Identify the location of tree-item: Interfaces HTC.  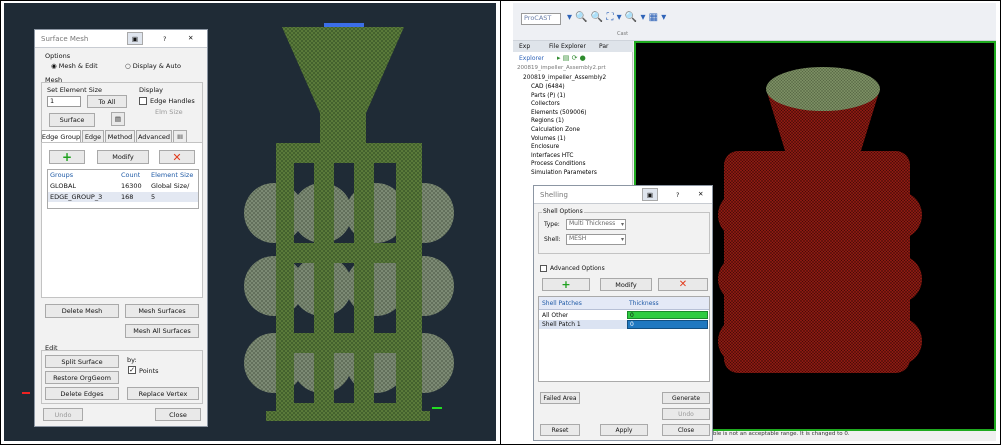
(564, 157).